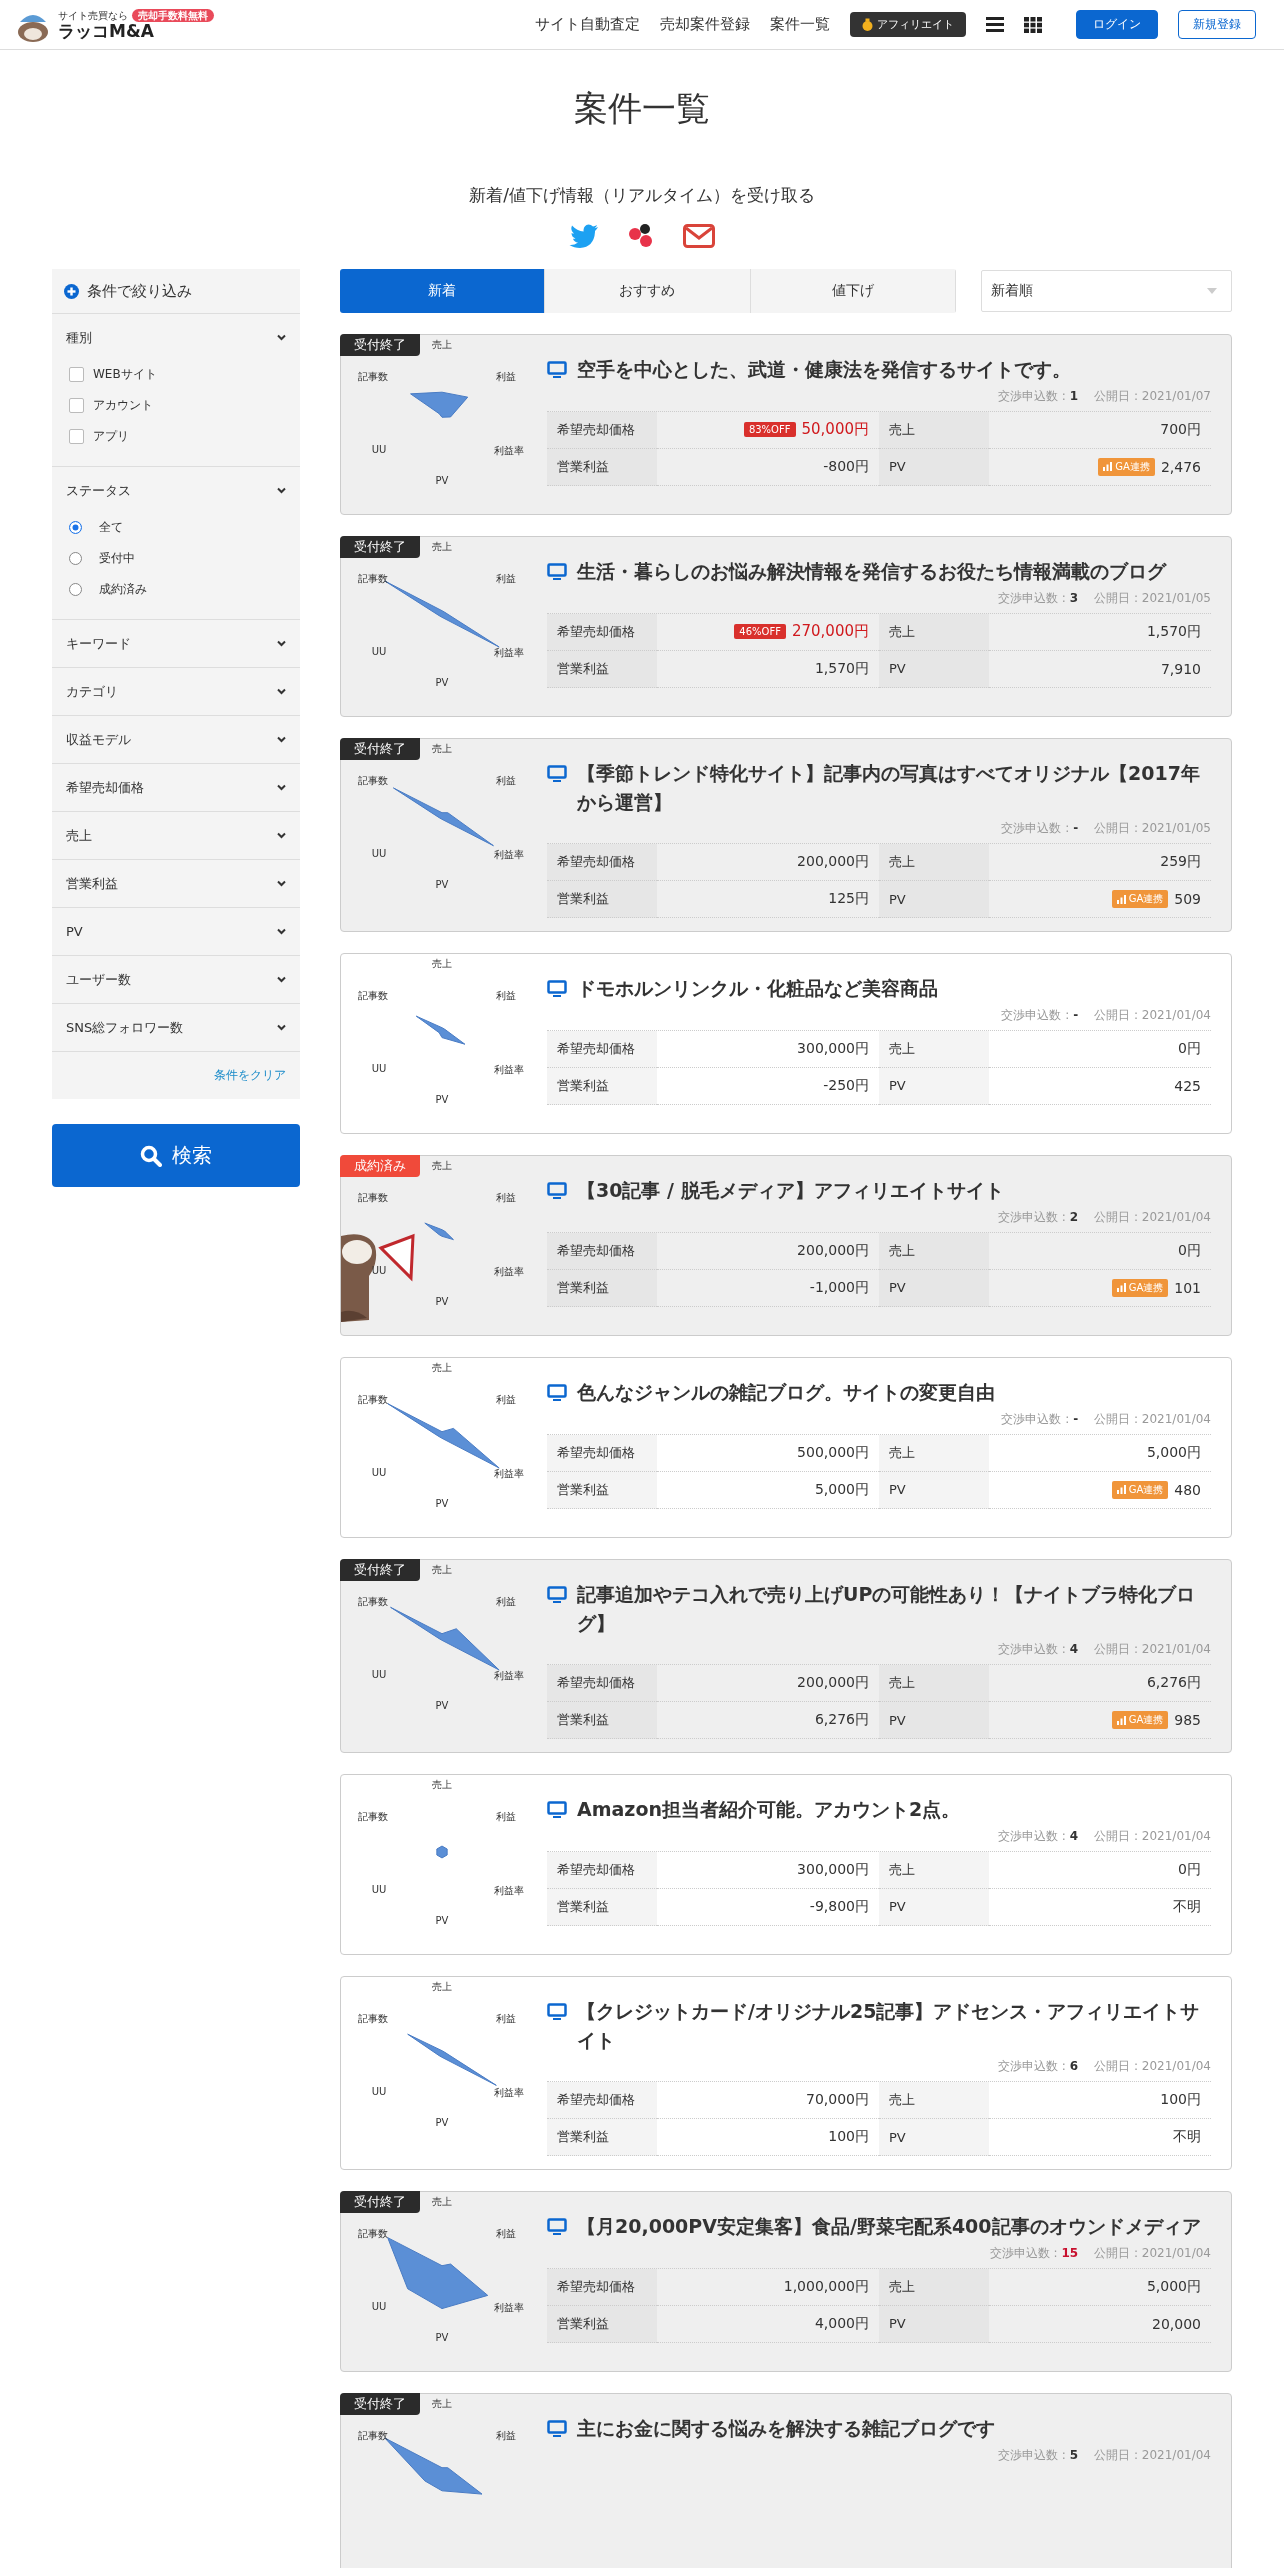 The width and height of the screenshot is (1284, 2568). What do you see at coordinates (1121, 1489) in the screenshot?
I see `bar-chart-icon` at bounding box center [1121, 1489].